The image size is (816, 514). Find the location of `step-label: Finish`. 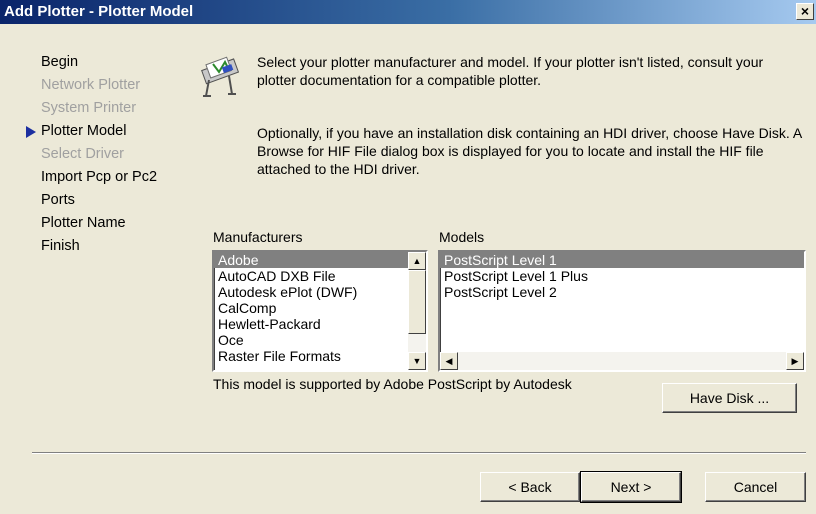

step-label: Finish is located at coordinates (60, 246).